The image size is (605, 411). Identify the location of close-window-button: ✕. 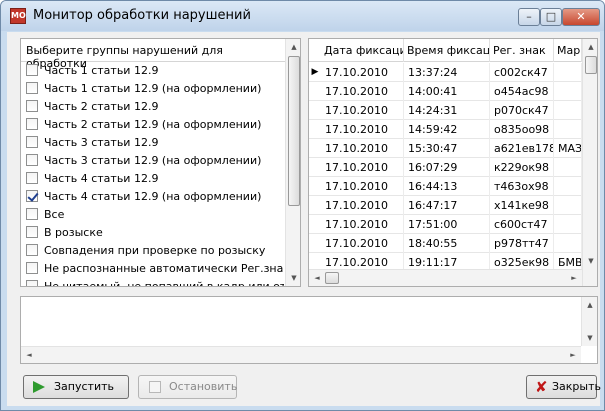
(581, 17).